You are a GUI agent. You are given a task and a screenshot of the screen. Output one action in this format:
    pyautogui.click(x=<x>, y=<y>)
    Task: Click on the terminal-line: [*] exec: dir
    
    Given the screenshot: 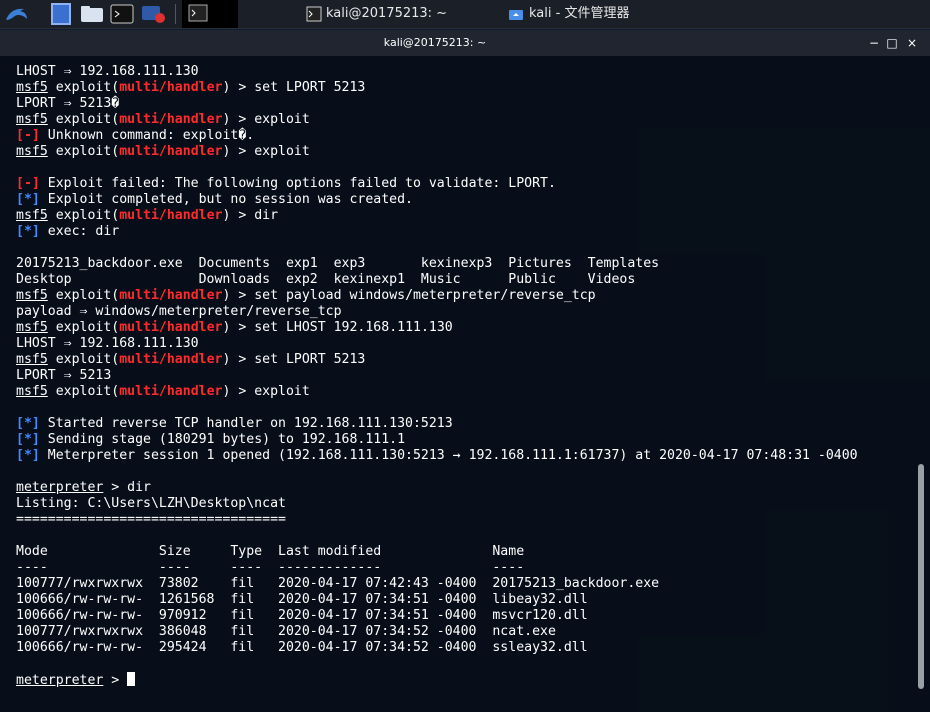 What is the action you would take?
    pyautogui.click(x=463, y=232)
    